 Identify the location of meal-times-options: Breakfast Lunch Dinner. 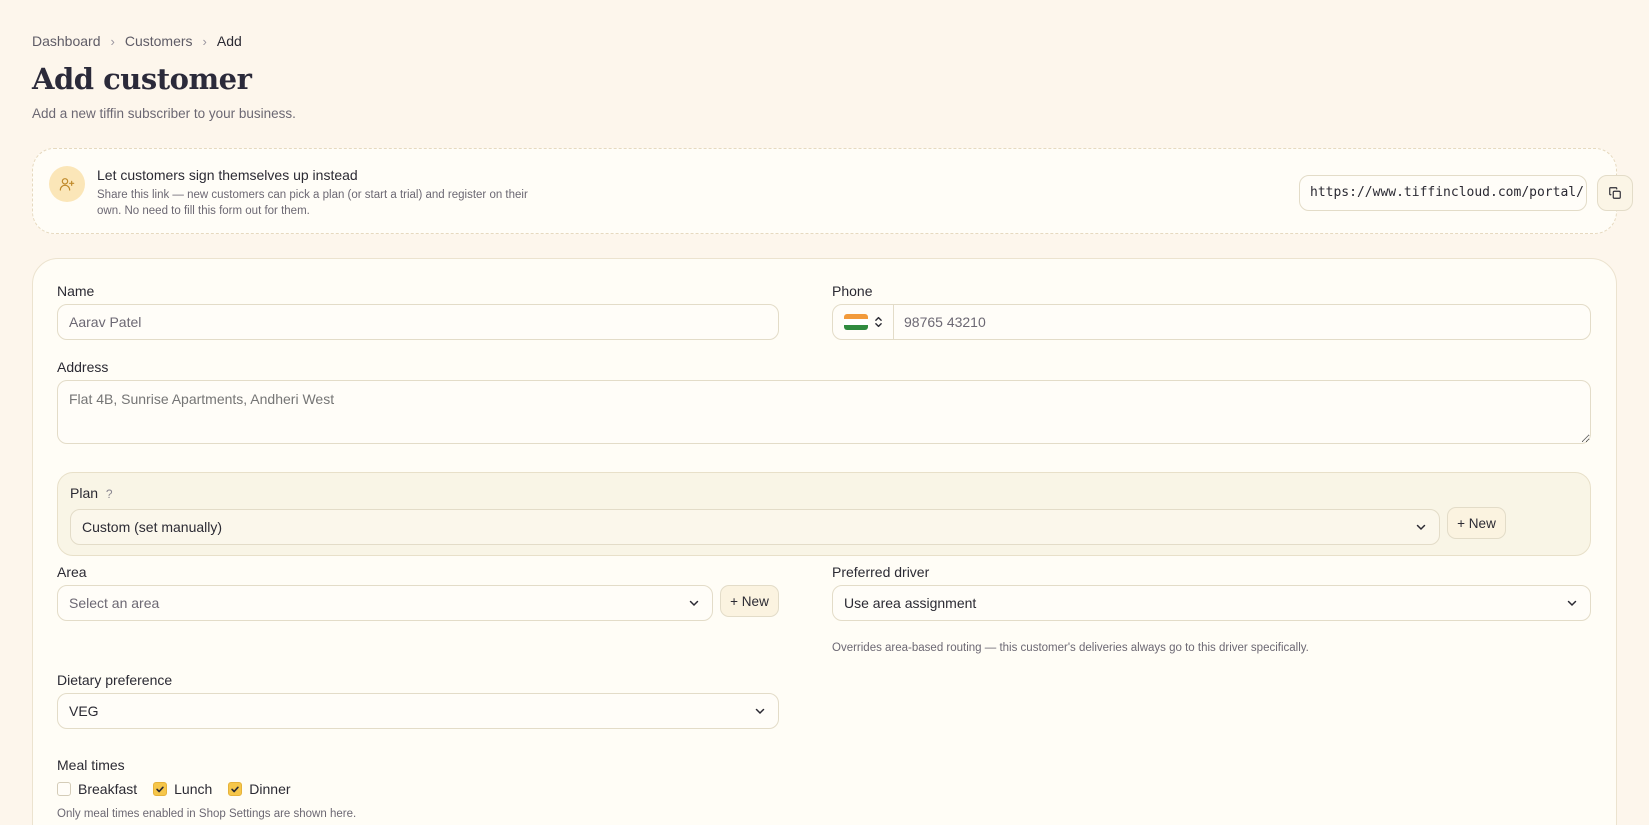
(174, 789).